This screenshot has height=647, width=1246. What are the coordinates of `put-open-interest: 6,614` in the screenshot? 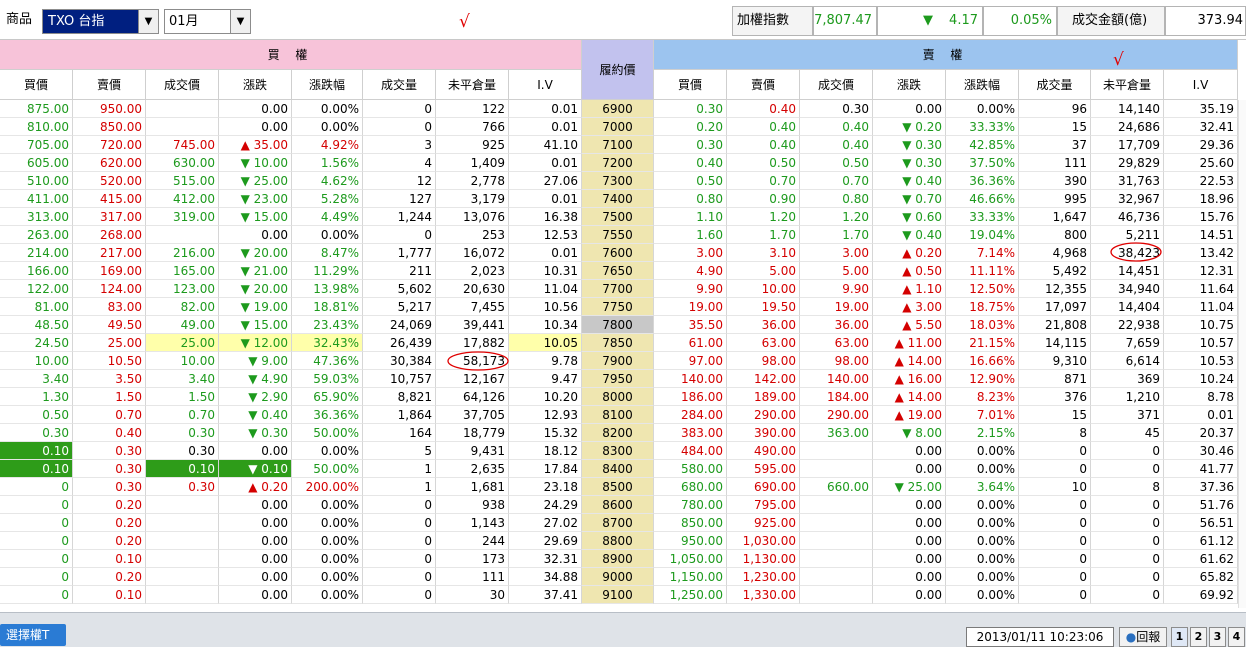 It's located at (1127, 361).